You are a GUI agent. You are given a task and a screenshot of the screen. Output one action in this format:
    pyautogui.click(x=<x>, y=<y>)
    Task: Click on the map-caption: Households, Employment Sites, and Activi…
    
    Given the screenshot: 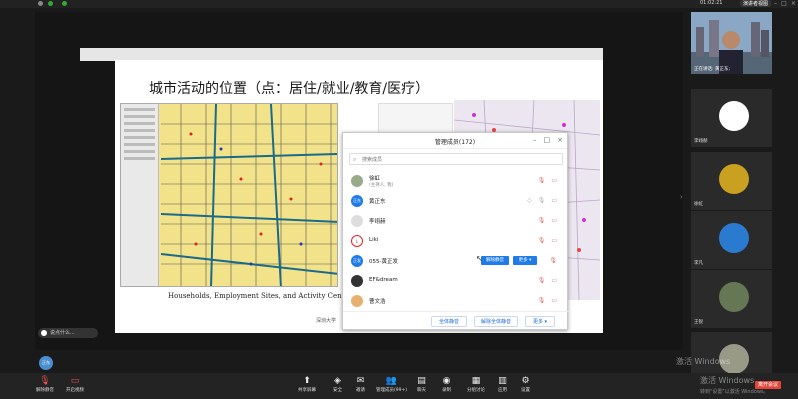 What is the action you would take?
    pyautogui.click(x=262, y=296)
    